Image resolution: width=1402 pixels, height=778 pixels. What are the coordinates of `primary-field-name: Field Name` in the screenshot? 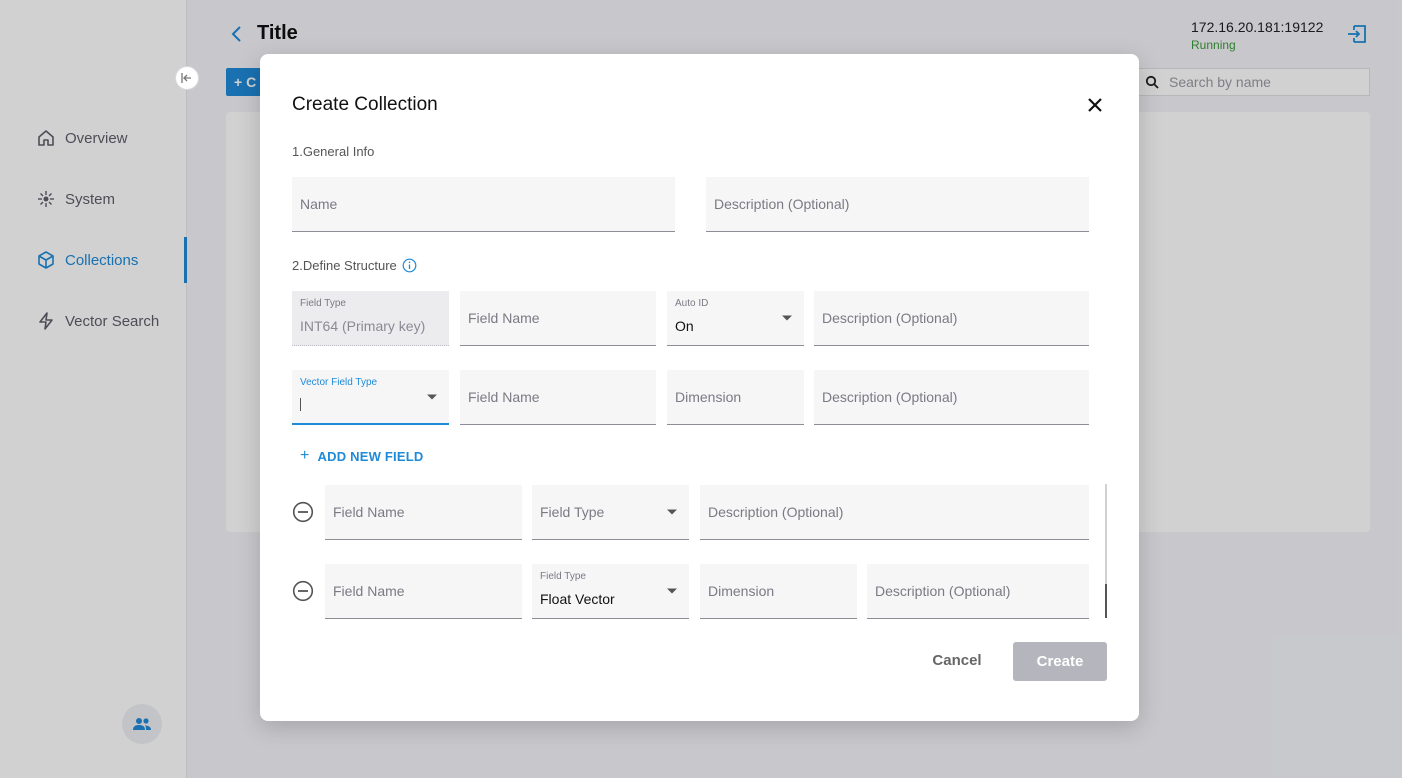 It's located at (558, 318).